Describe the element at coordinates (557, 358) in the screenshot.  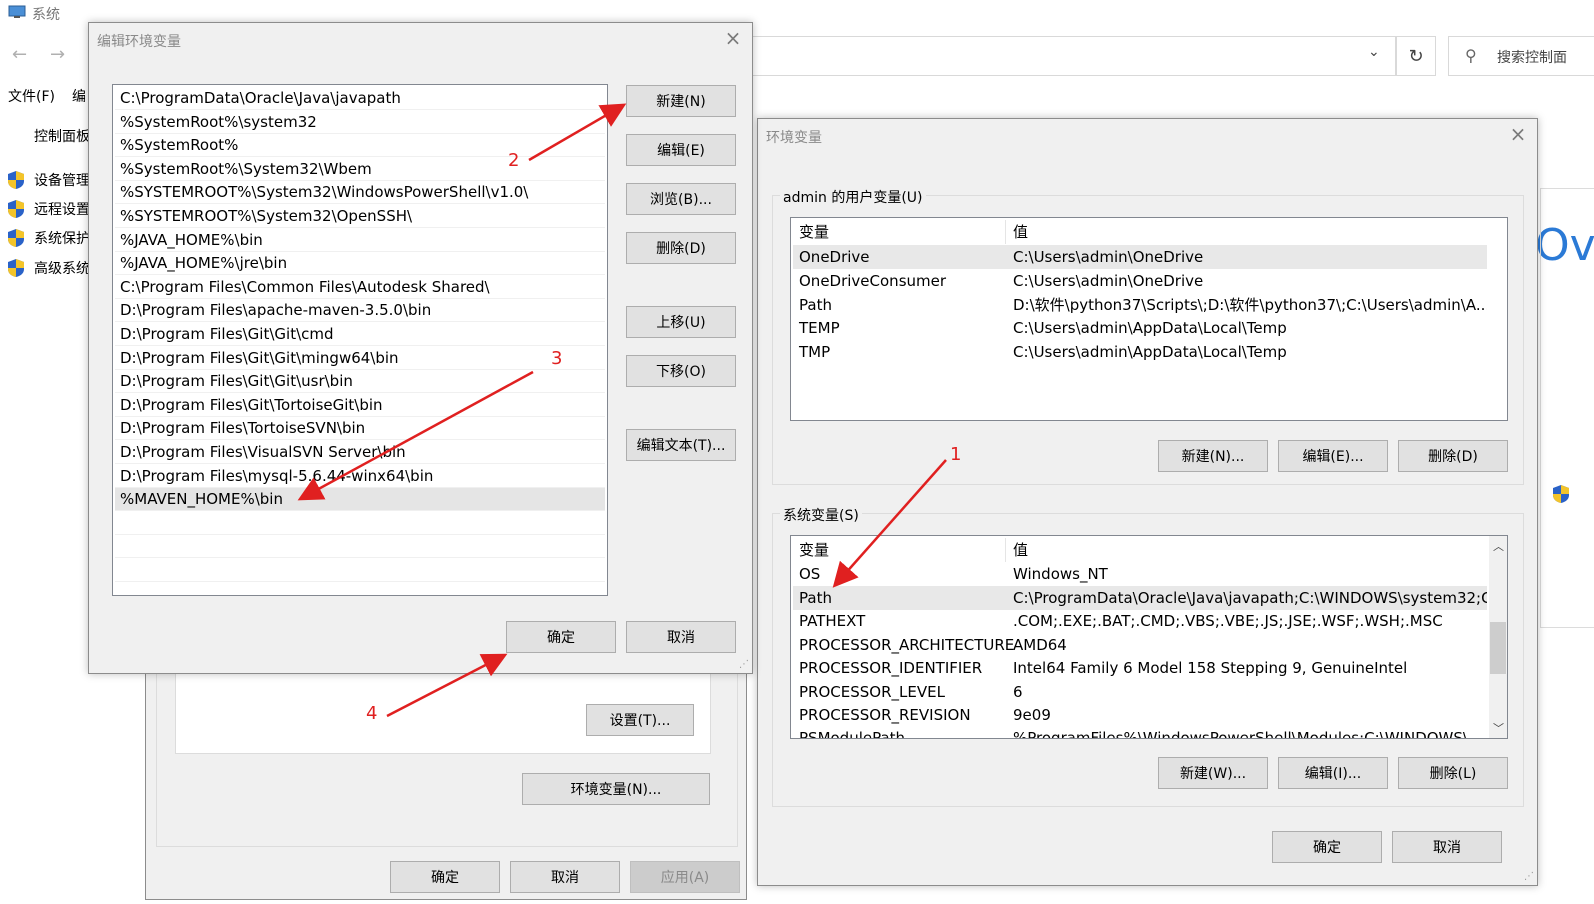
I see `annotation-step-3: 3` at that location.